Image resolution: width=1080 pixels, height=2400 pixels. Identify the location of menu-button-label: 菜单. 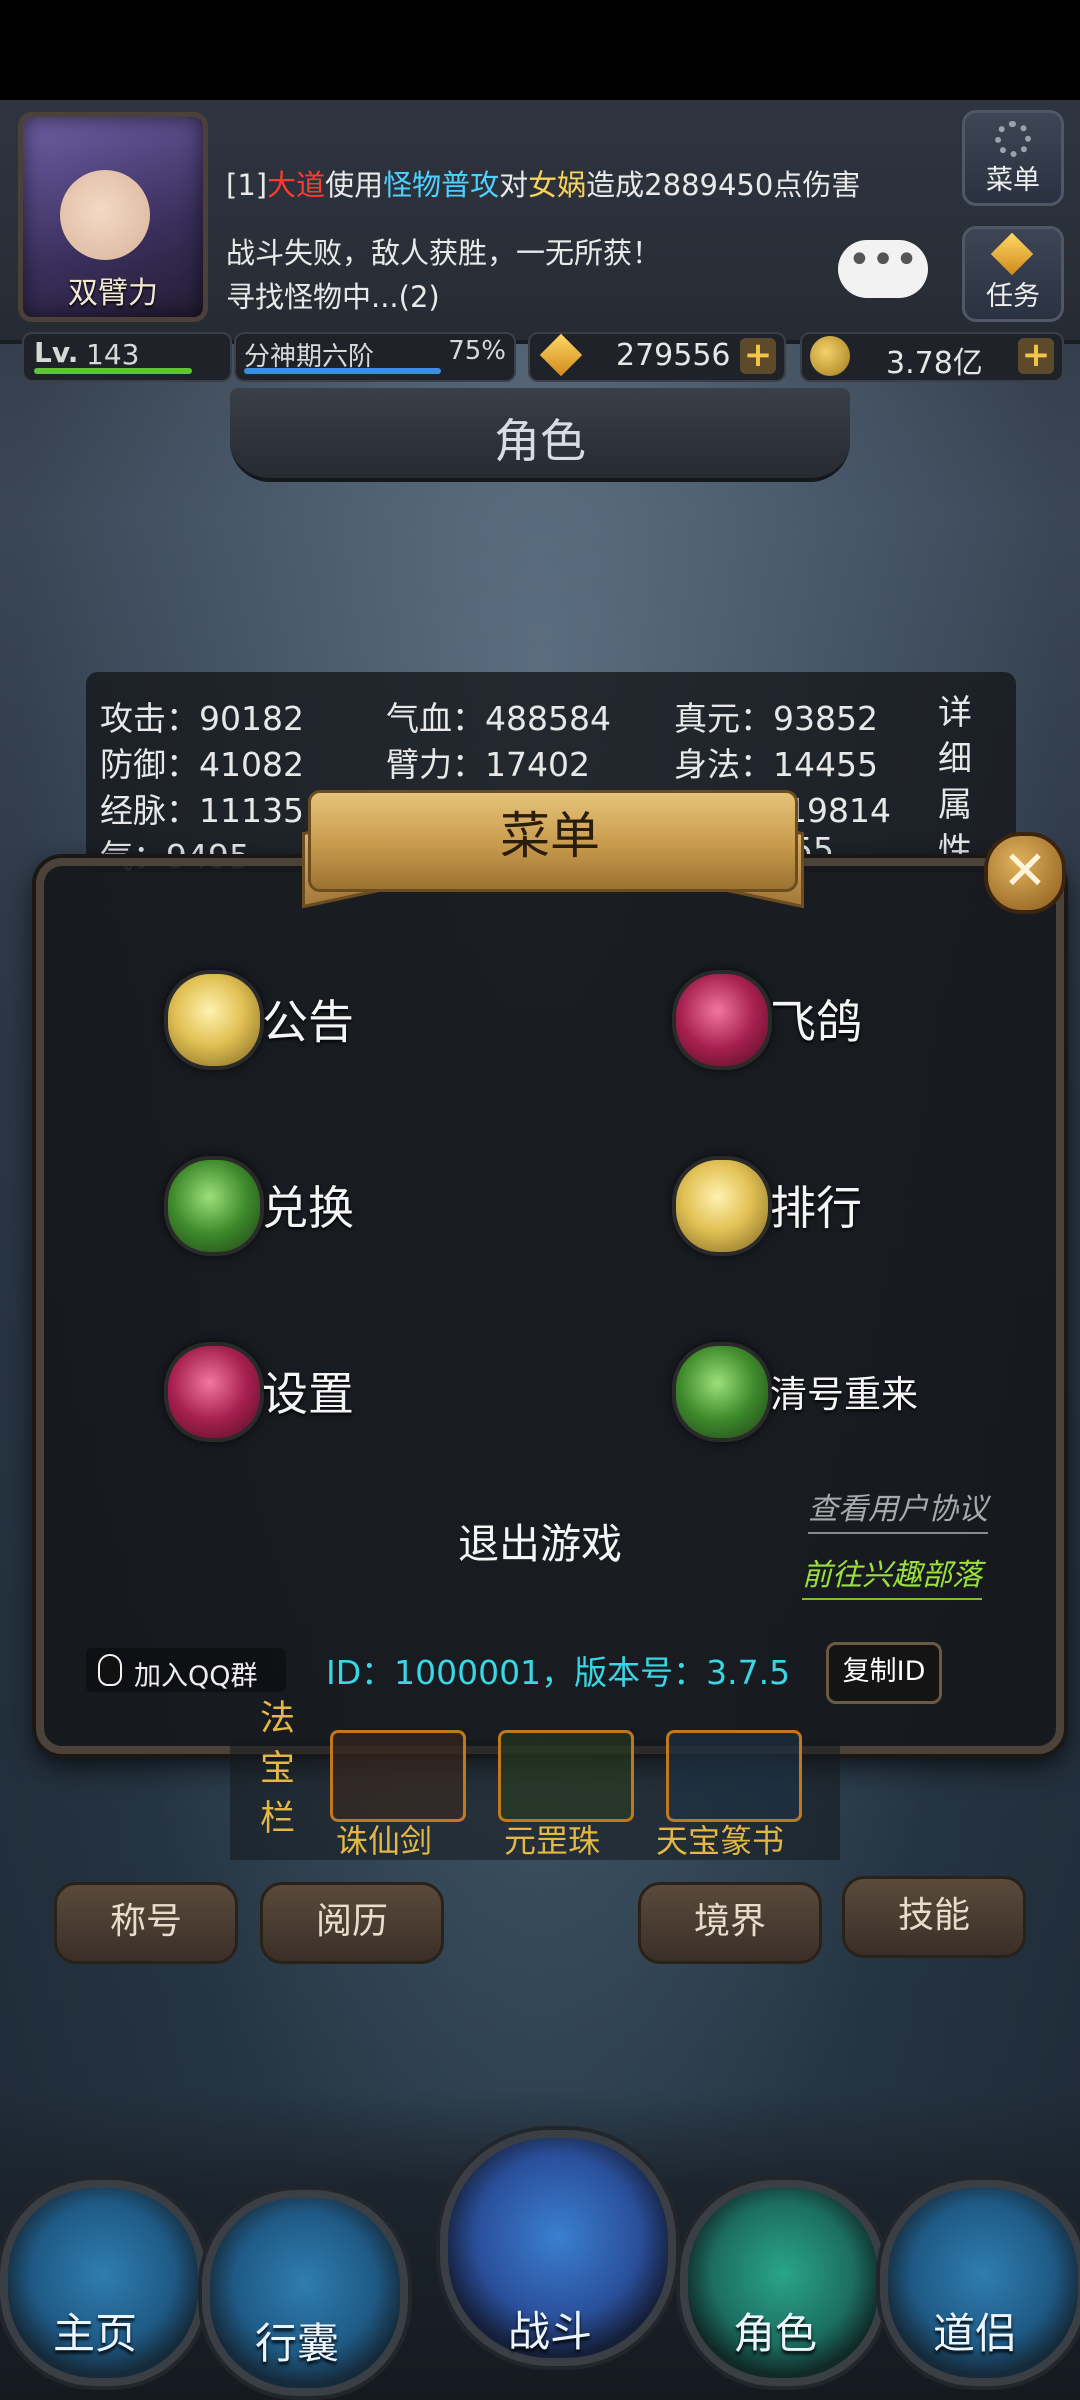
(1013, 180).